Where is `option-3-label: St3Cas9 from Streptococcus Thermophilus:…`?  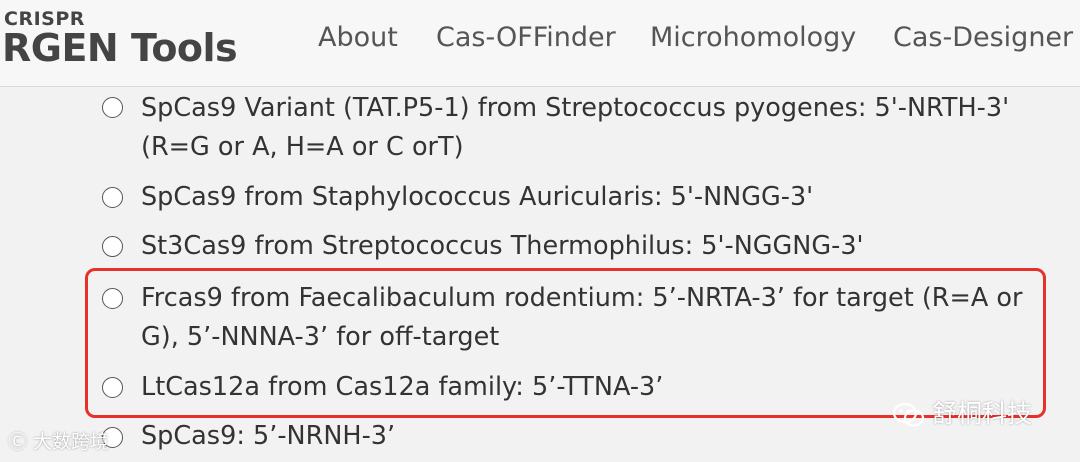
option-3-label: St3Cas9 from Streptococcus Thermophilus:… is located at coordinates (502, 246).